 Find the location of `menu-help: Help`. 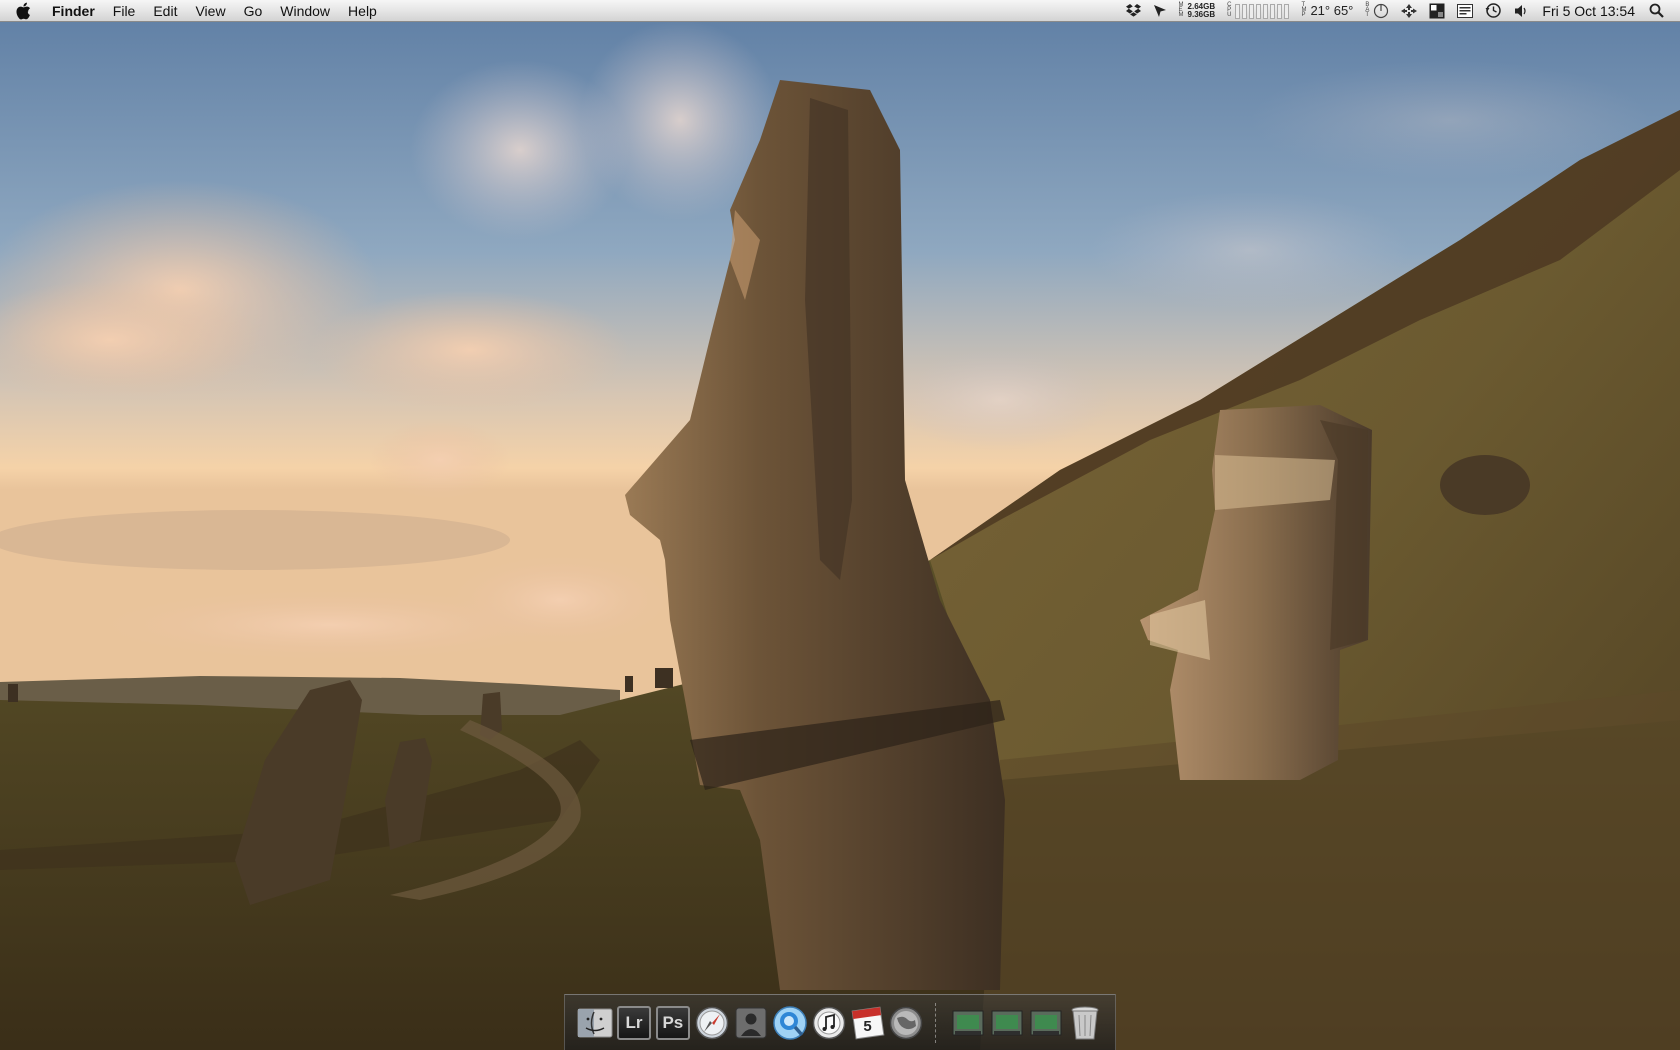

menu-help: Help is located at coordinates (362, 11).